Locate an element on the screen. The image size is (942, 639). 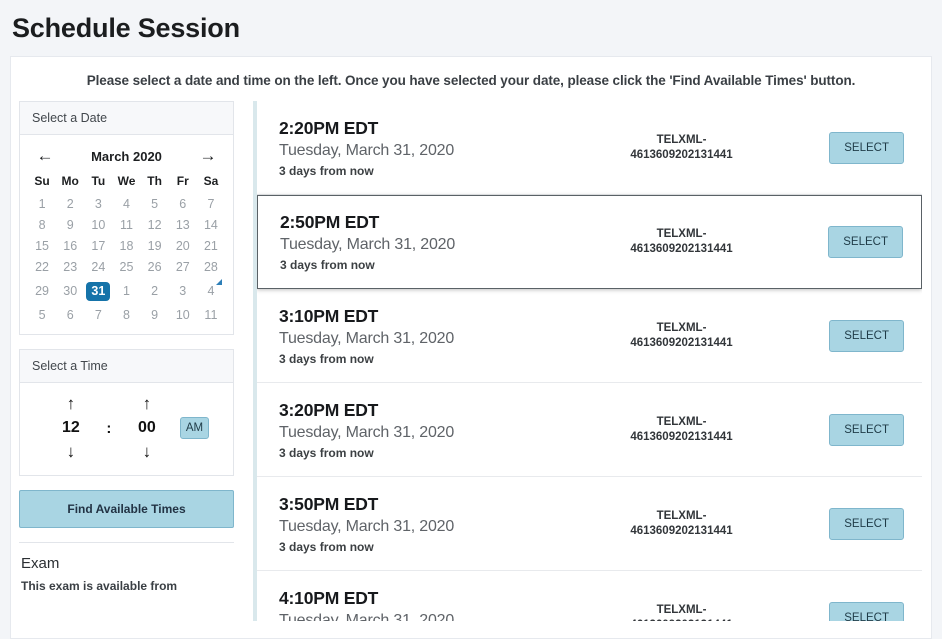
calendar-day-label: 24 is located at coordinates (98, 267).